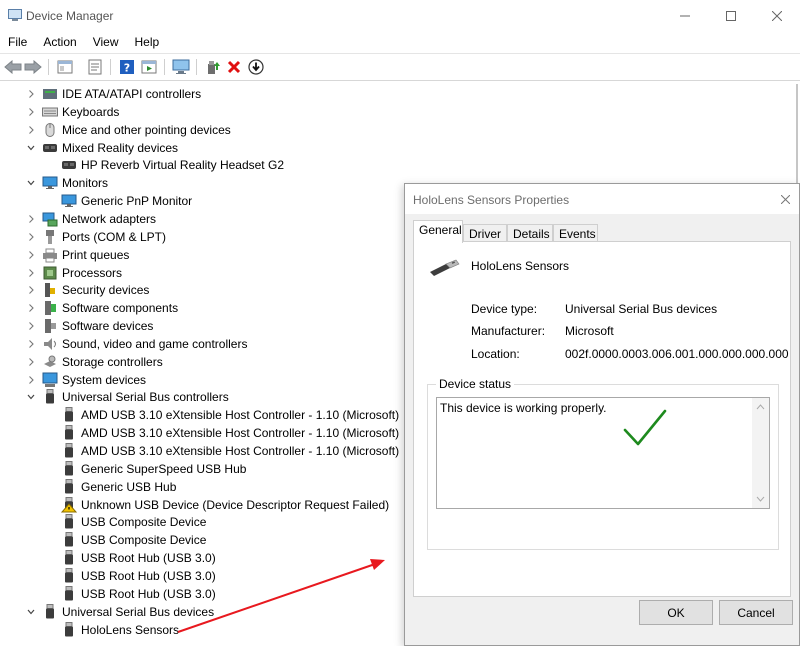 Image resolution: width=800 pixels, height=646 pixels. What do you see at coordinates (200, 165) in the screenshot?
I see `tree-device-row: HP Reverb Virtual Reality Headset G2` at bounding box center [200, 165].